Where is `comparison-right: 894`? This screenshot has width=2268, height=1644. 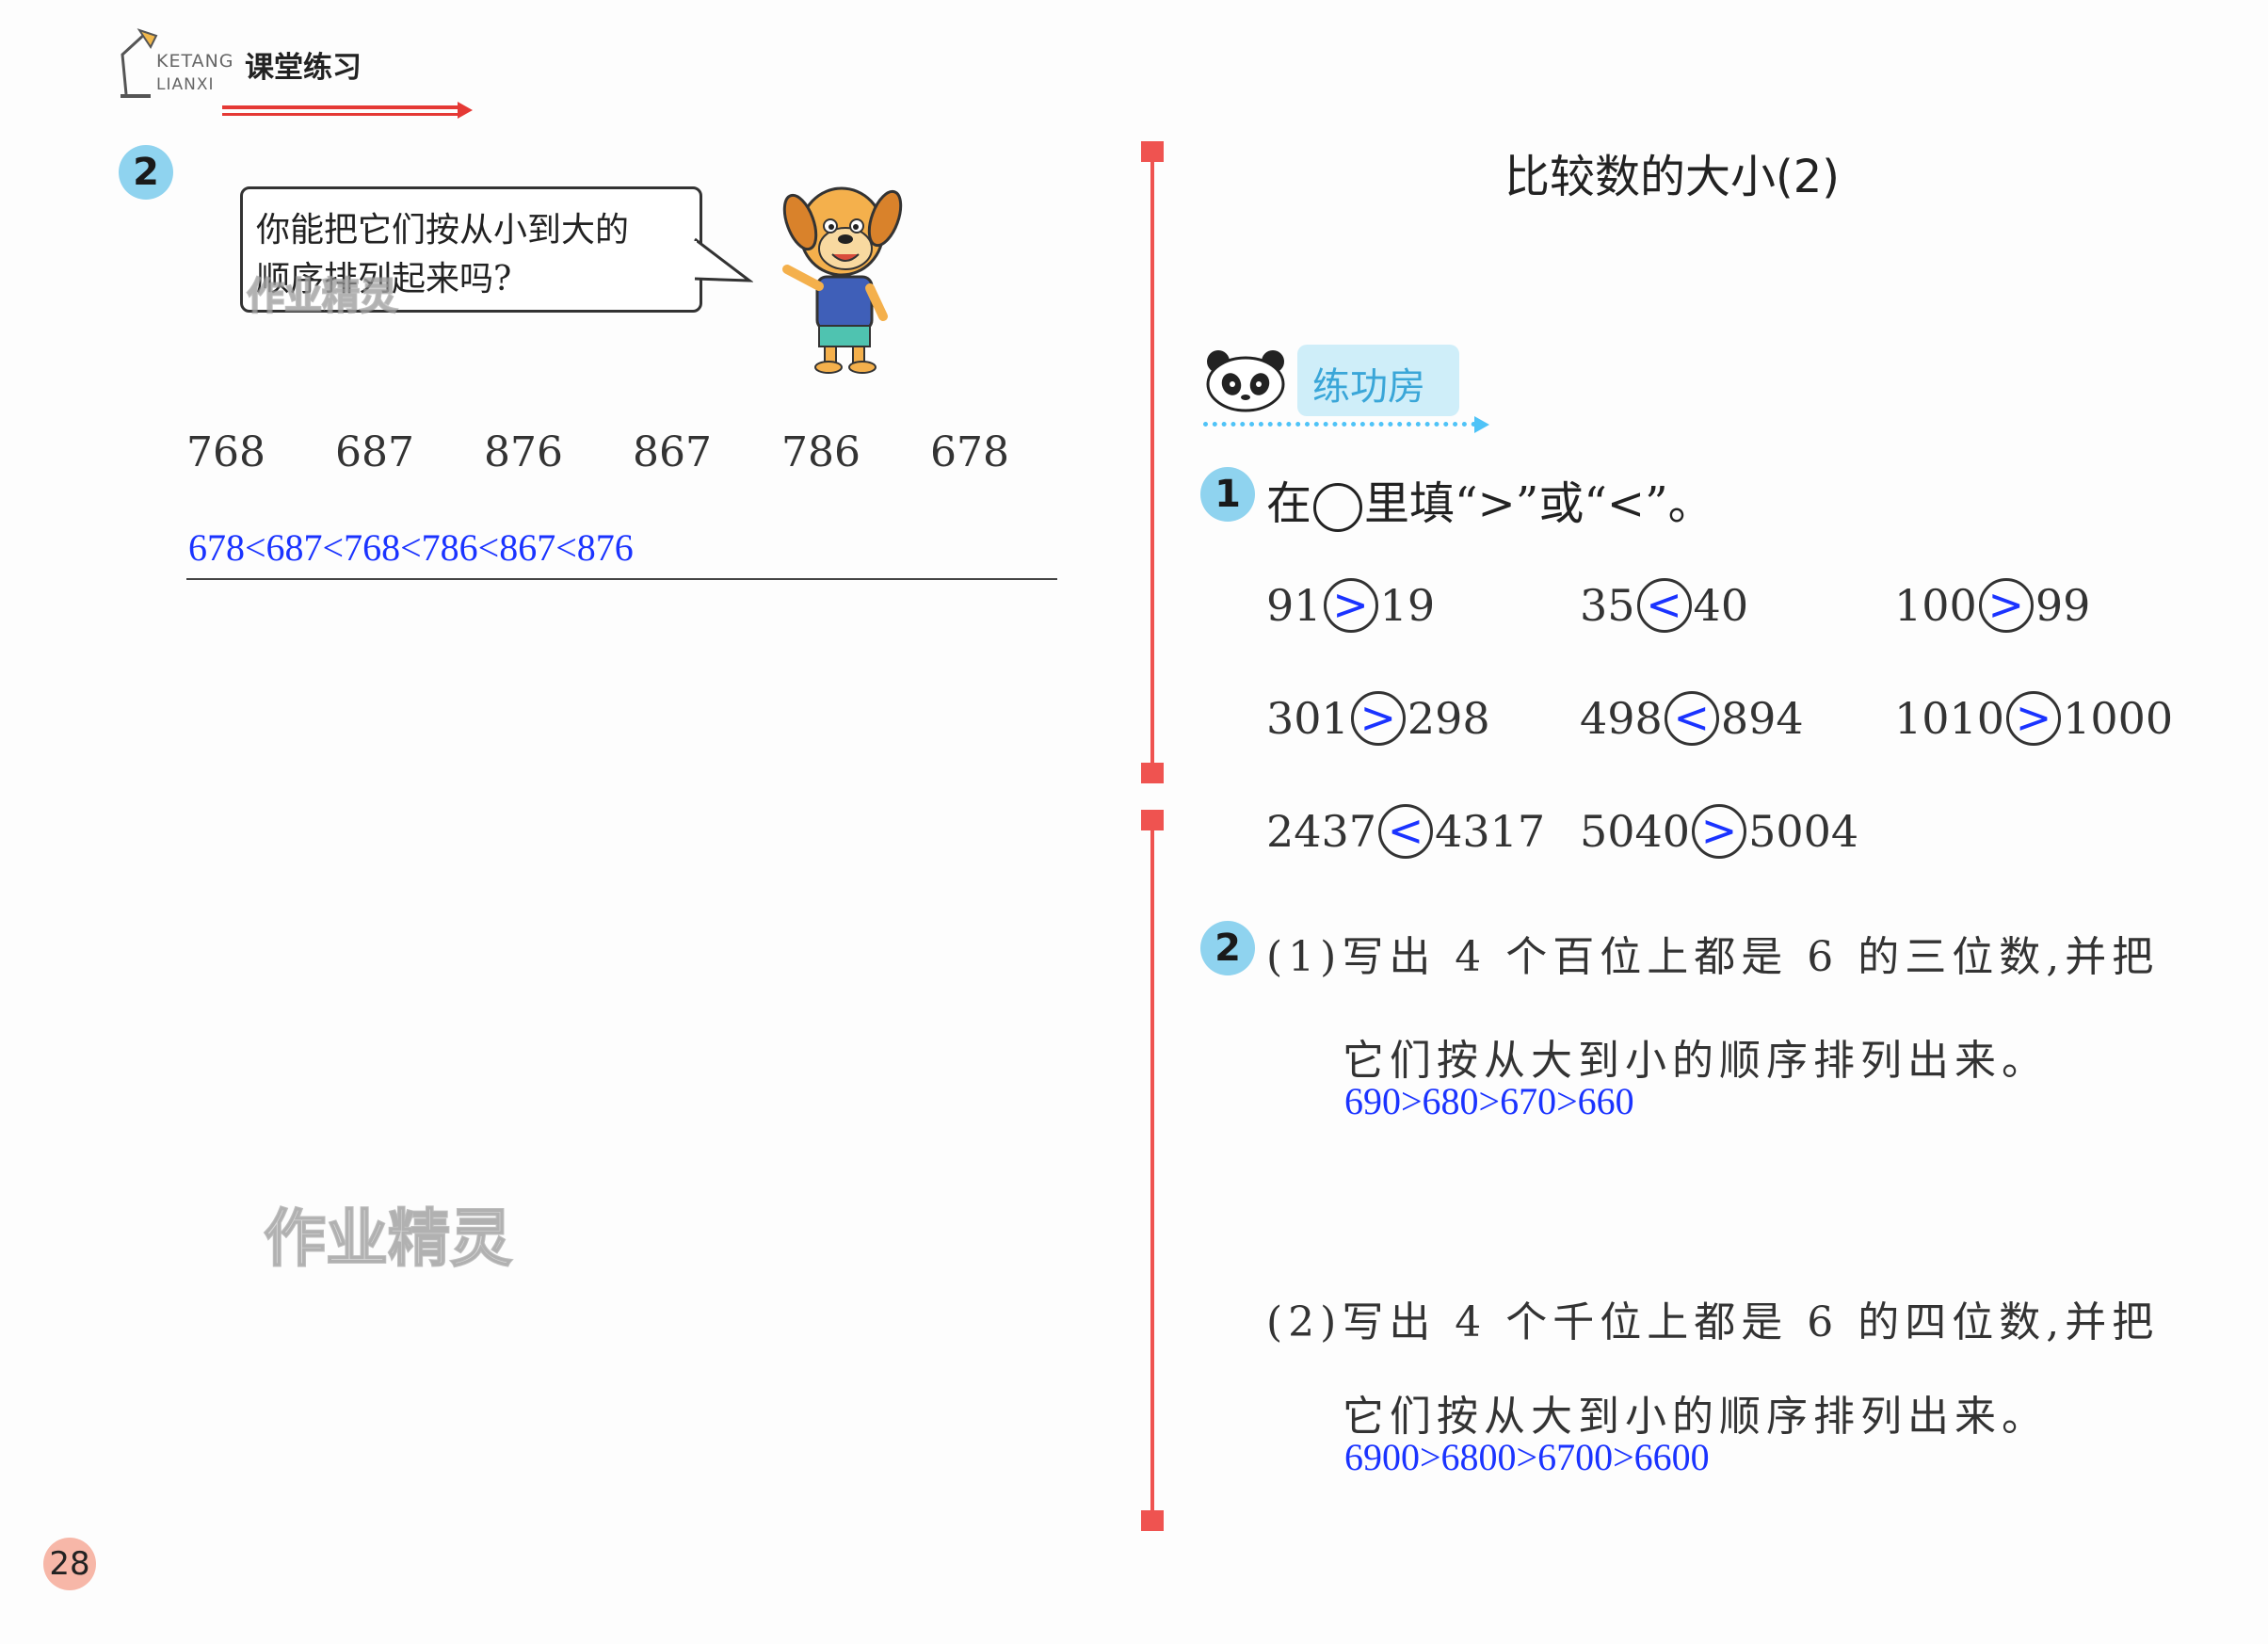
comparison-right: 894 is located at coordinates (1762, 718).